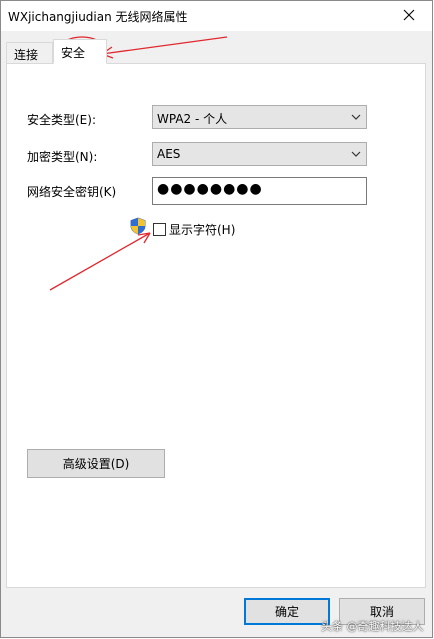 The width and height of the screenshot is (434, 639). I want to click on security-type-select: WPA2 - 个人, so click(259, 117).